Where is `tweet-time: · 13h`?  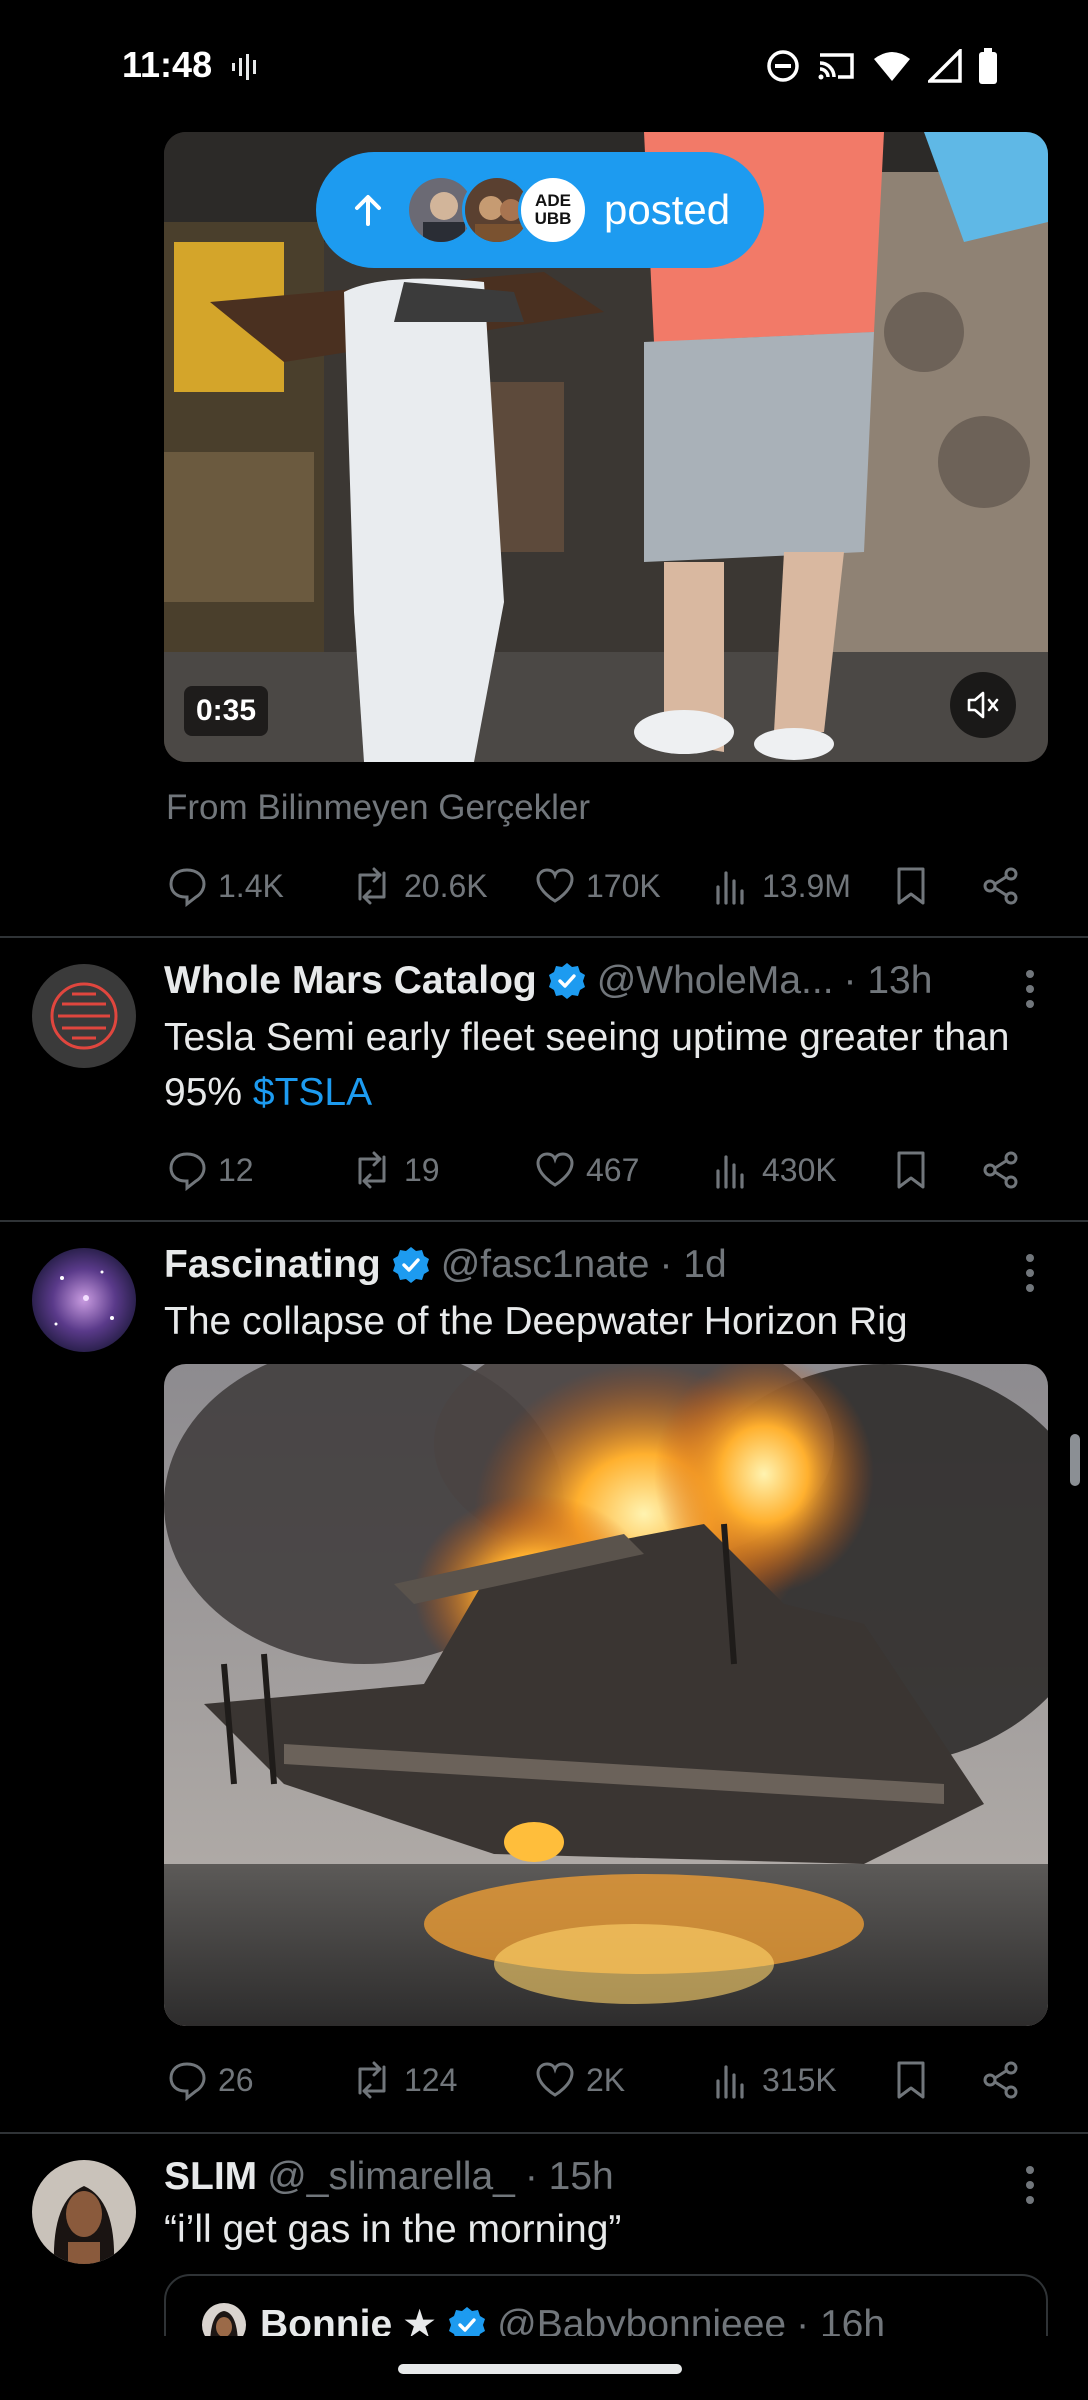
tweet-time: · 13h is located at coordinates (888, 980).